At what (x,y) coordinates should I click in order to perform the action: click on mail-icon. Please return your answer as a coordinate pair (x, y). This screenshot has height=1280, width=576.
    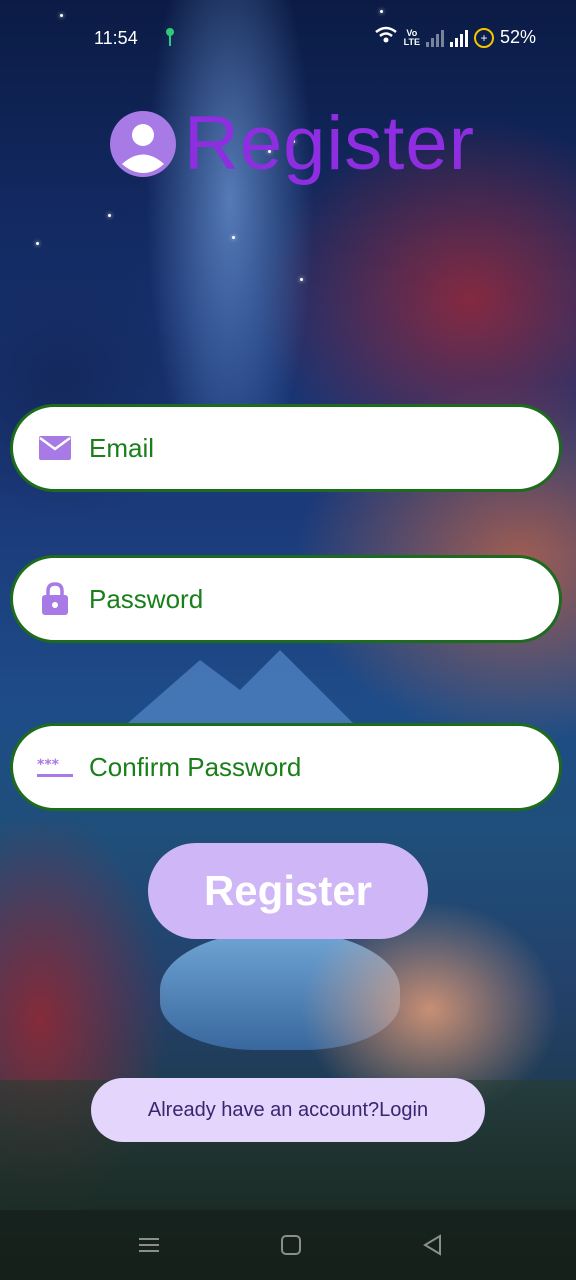
    Looking at the image, I should click on (55, 448).